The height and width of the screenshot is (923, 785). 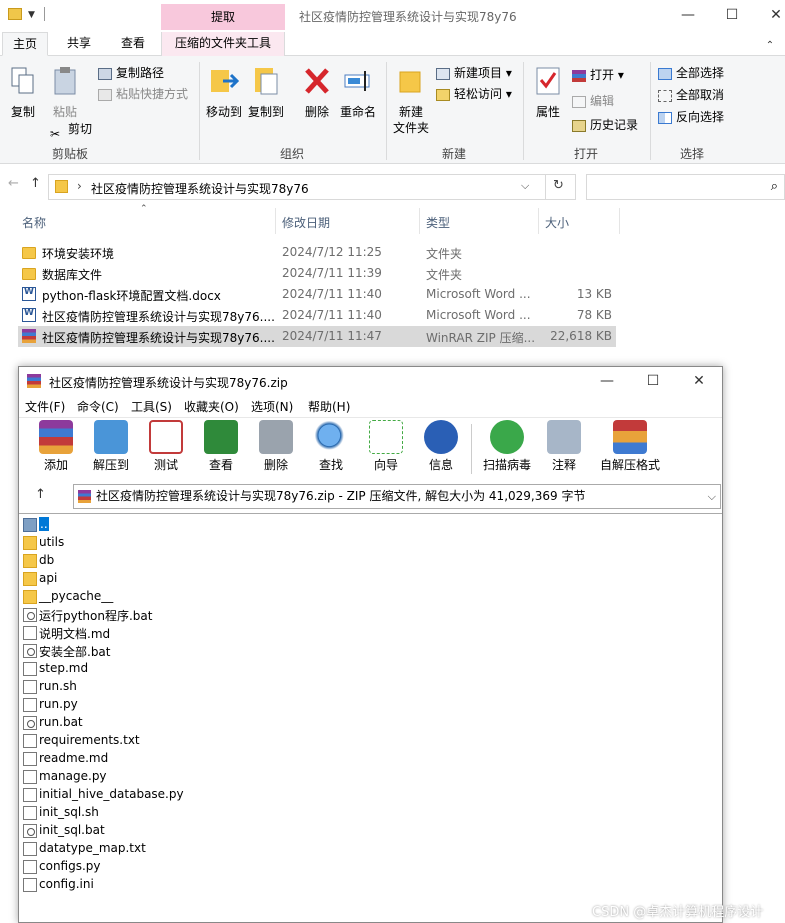 What do you see at coordinates (630, 437) in the screenshot?
I see `sfx-icon` at bounding box center [630, 437].